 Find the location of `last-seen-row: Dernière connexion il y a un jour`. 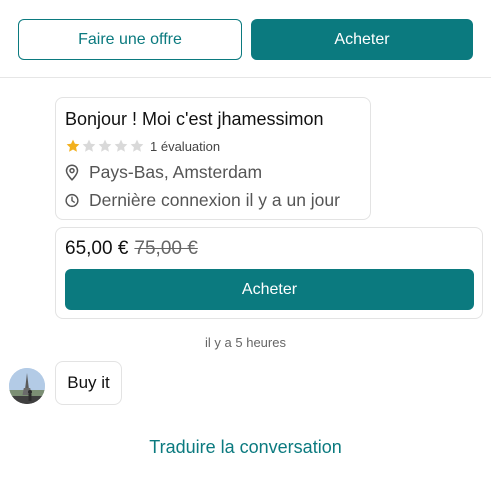

last-seen-row: Dernière connexion il y a un jour is located at coordinates (202, 200).